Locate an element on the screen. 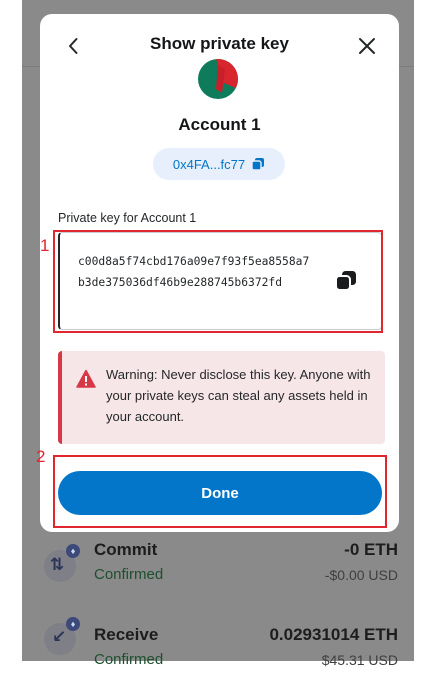  private-key-label: Private key for Account 1 is located at coordinates (127, 218).